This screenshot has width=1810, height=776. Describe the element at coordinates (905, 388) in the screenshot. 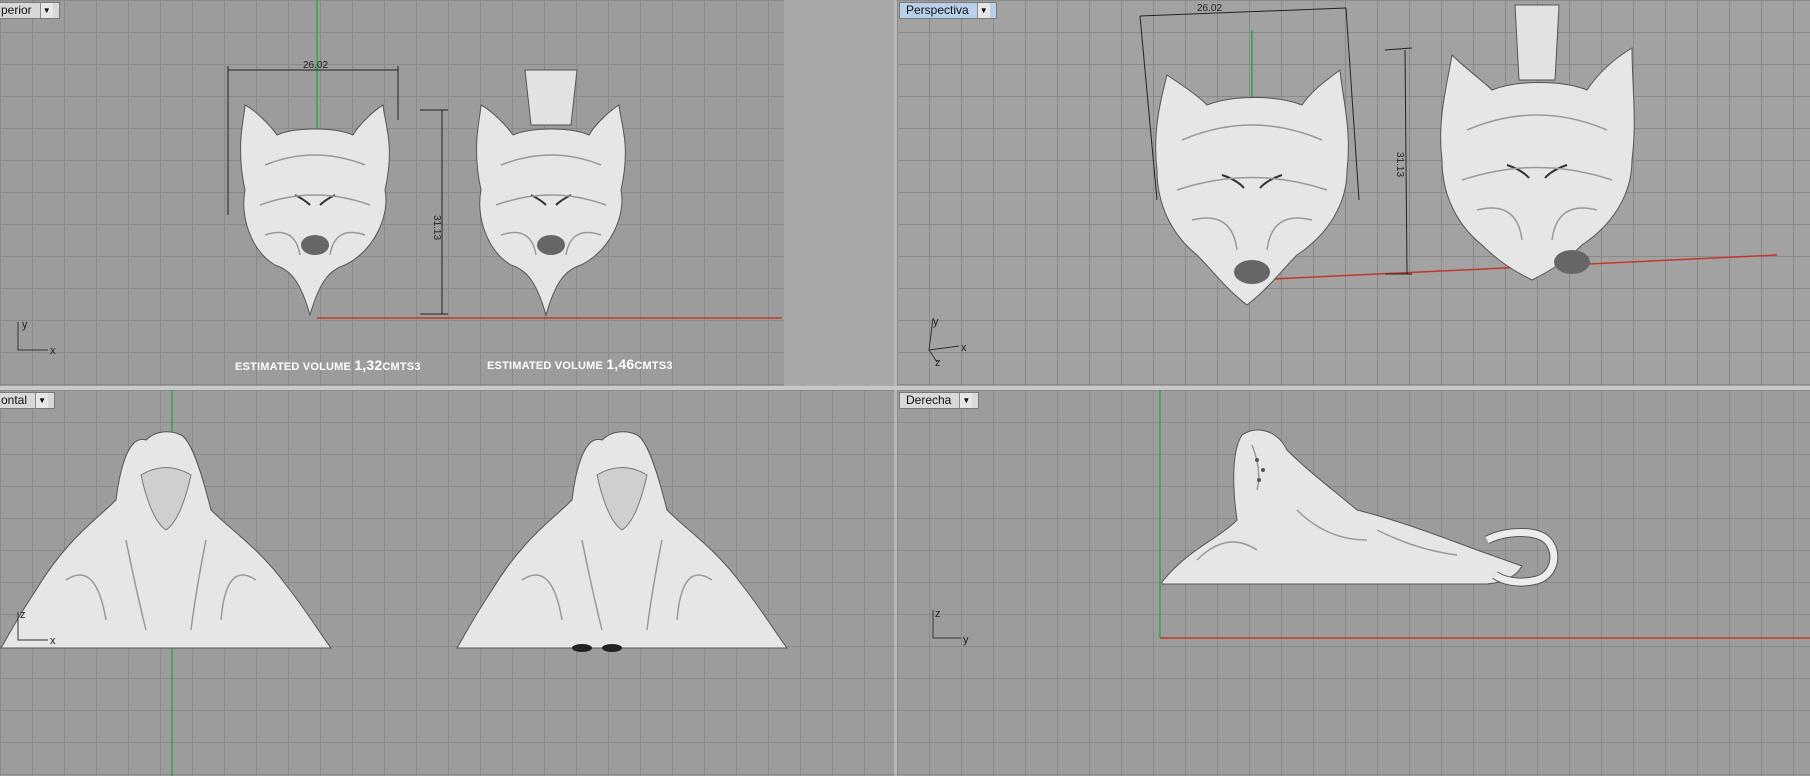

I see `viewport-divider-horizontal` at that location.